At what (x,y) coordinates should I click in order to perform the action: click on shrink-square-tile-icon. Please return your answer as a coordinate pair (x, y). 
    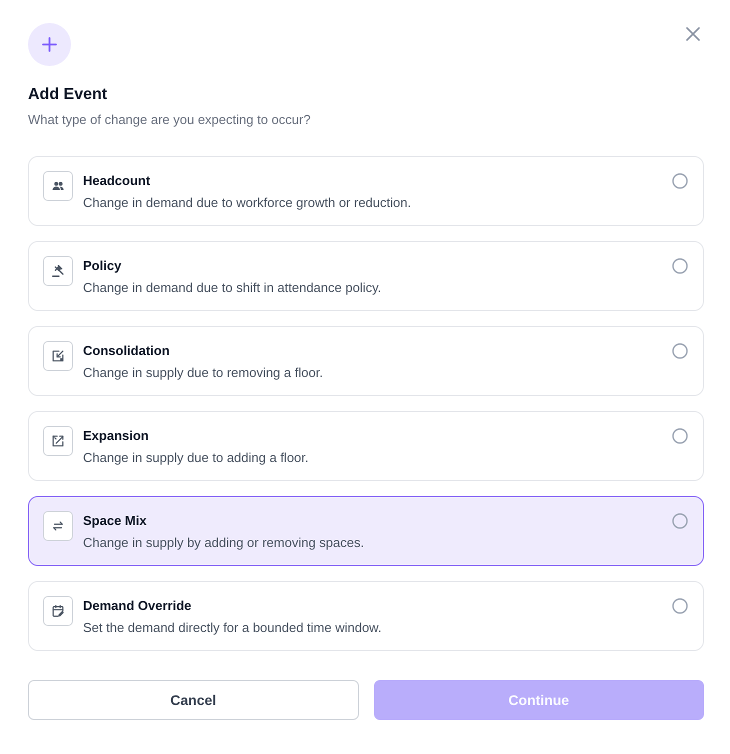
    Looking at the image, I should click on (58, 356).